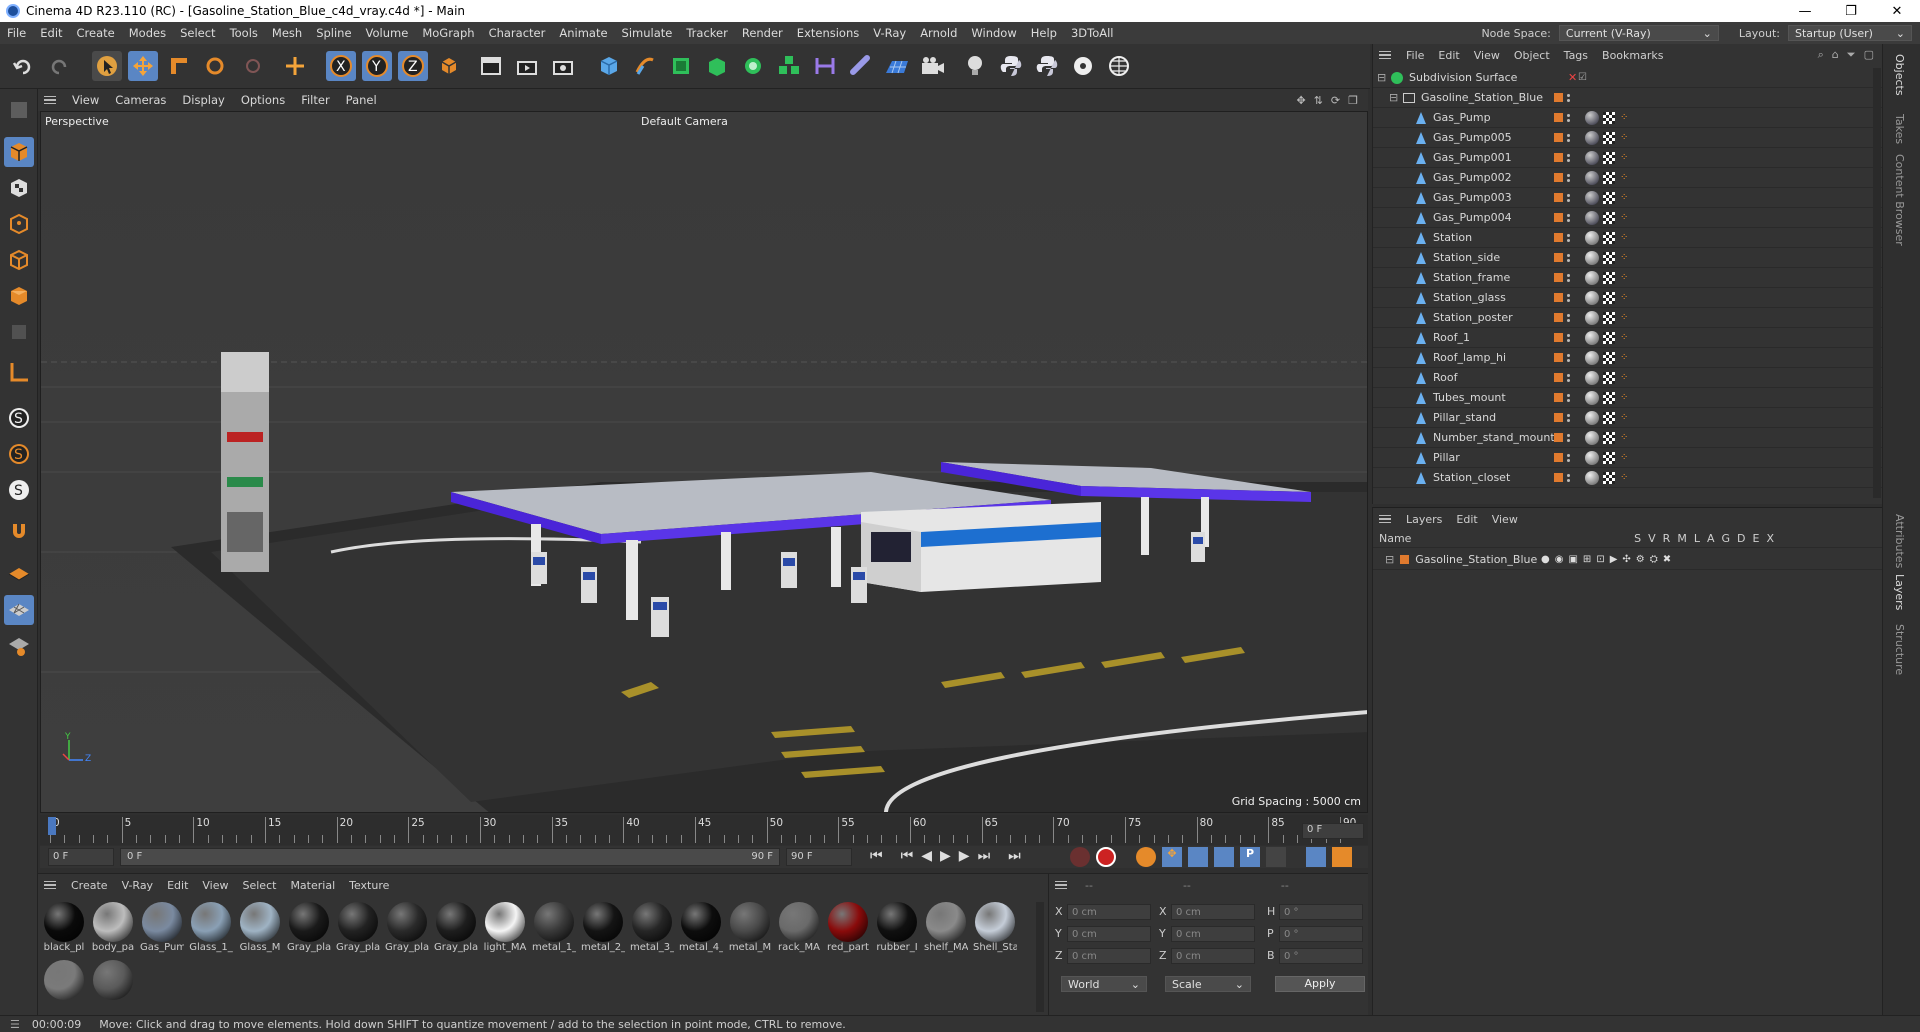  I want to click on material-swatch: metal_4_, so click(701, 927).